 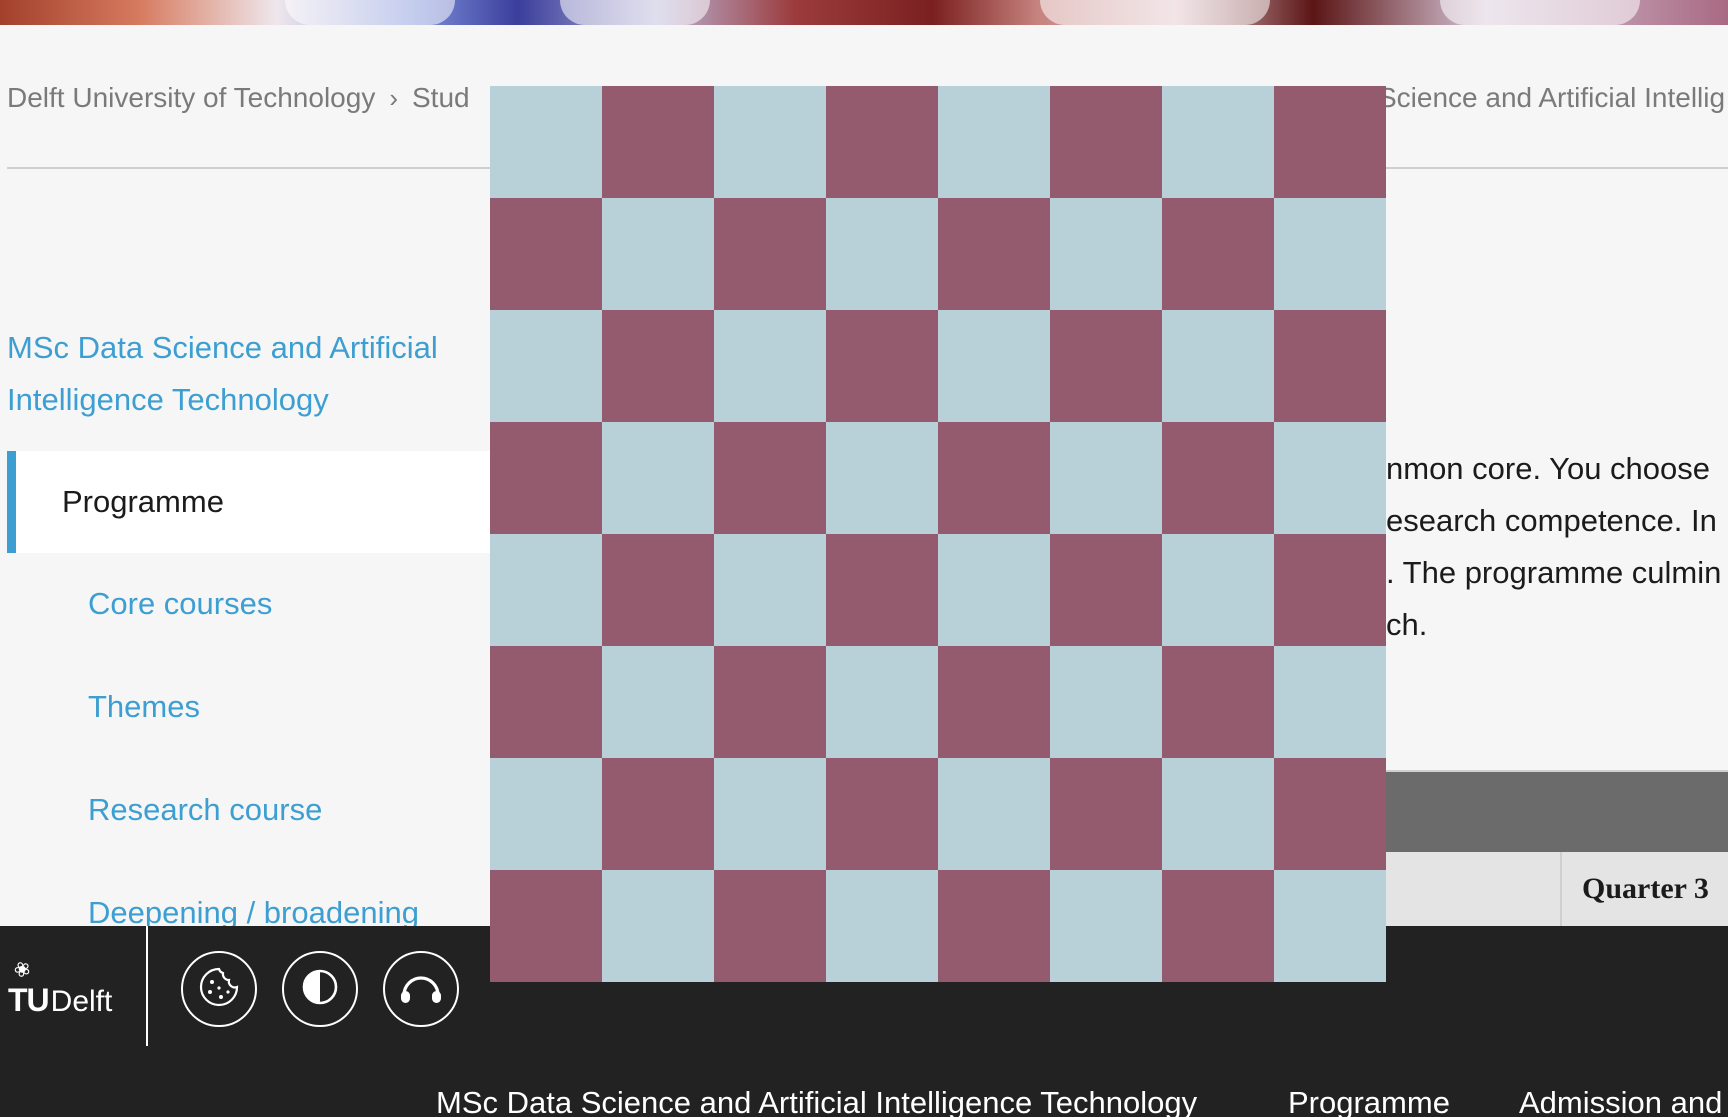 I want to click on sidebar-item-research-course: Research course, so click(x=205, y=810).